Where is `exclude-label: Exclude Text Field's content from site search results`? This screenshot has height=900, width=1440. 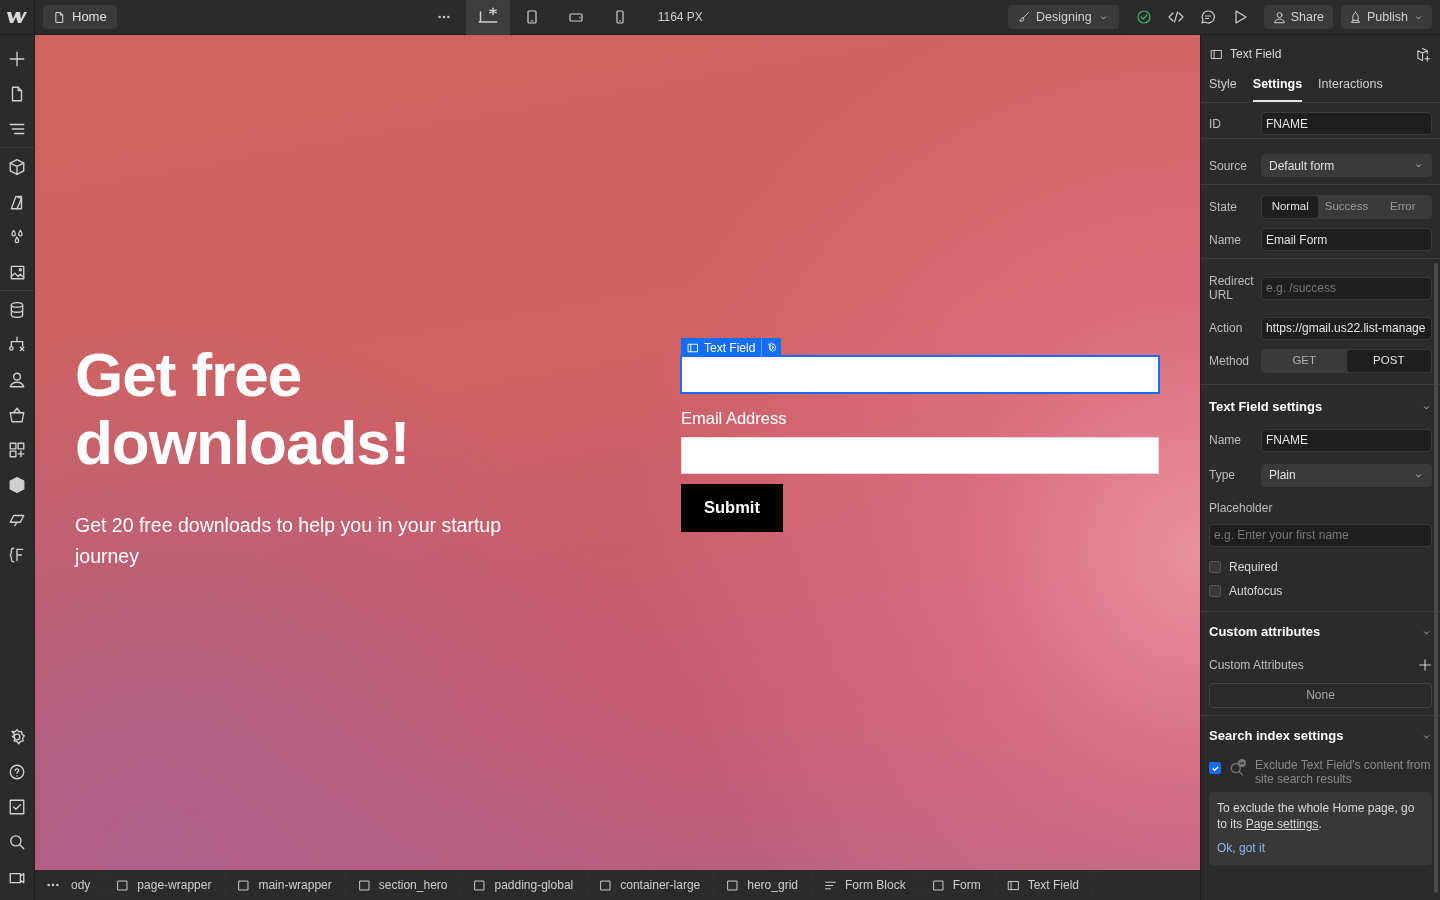 exclude-label: Exclude Text Field's content from site search results is located at coordinates (1343, 772).